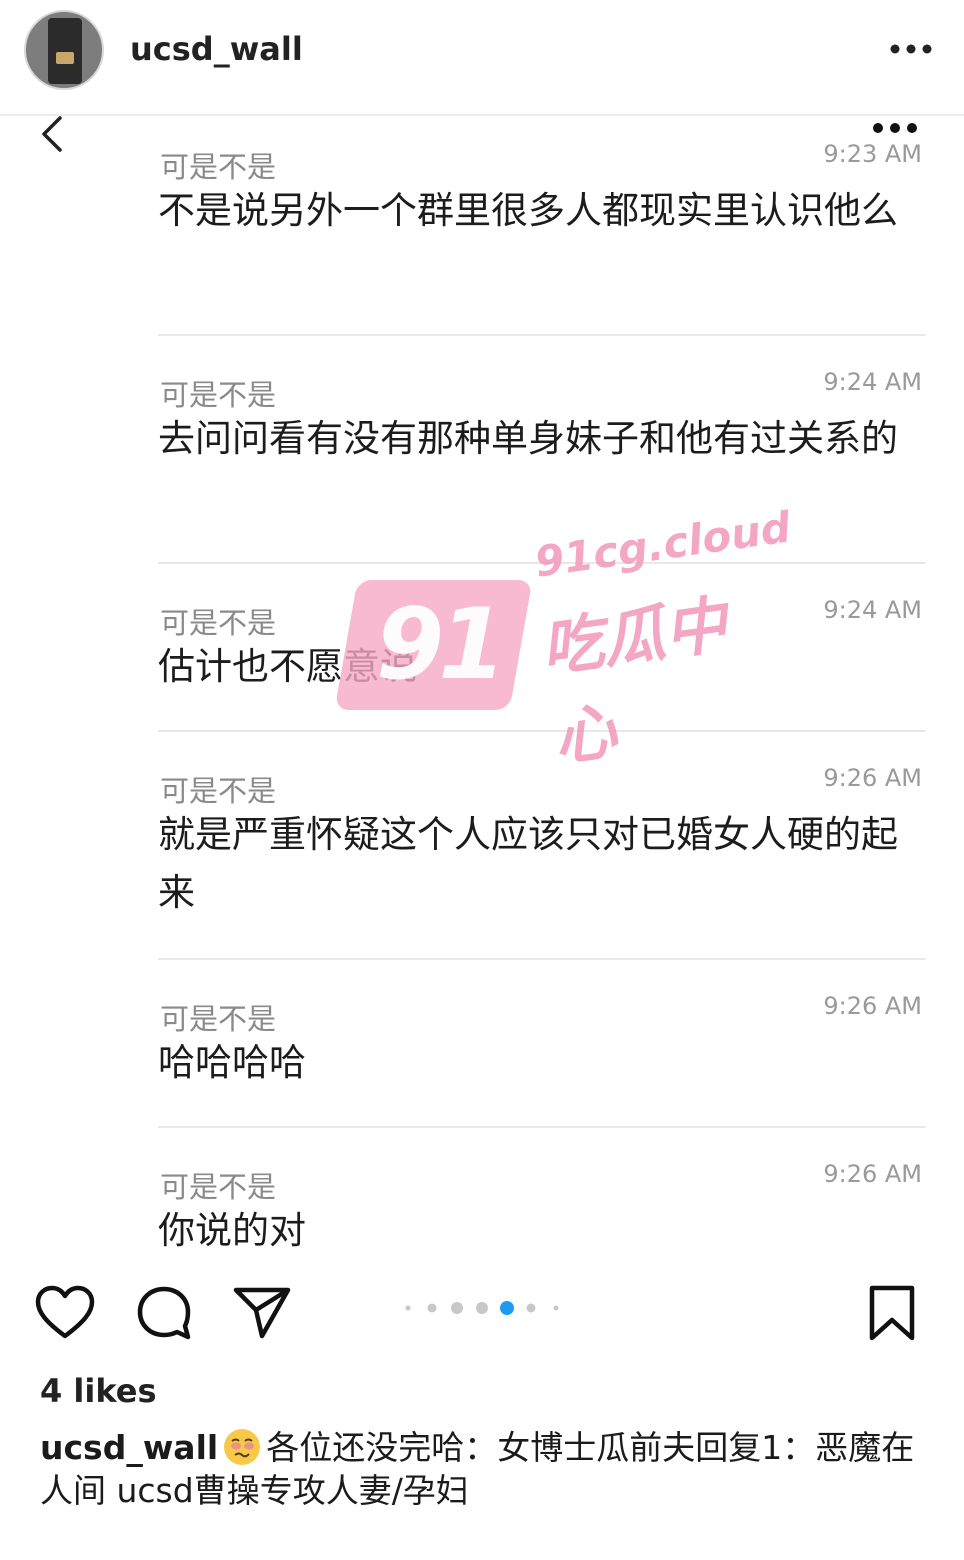 The width and height of the screenshot is (964, 1560). What do you see at coordinates (872, 154) in the screenshot?
I see `message-time: 9:23 AM` at bounding box center [872, 154].